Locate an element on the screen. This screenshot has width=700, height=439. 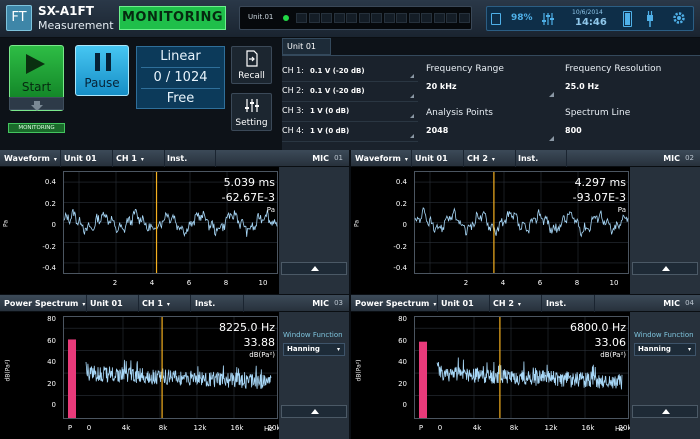
cursor-y-readout: 33.88 is located at coordinates (259, 342).